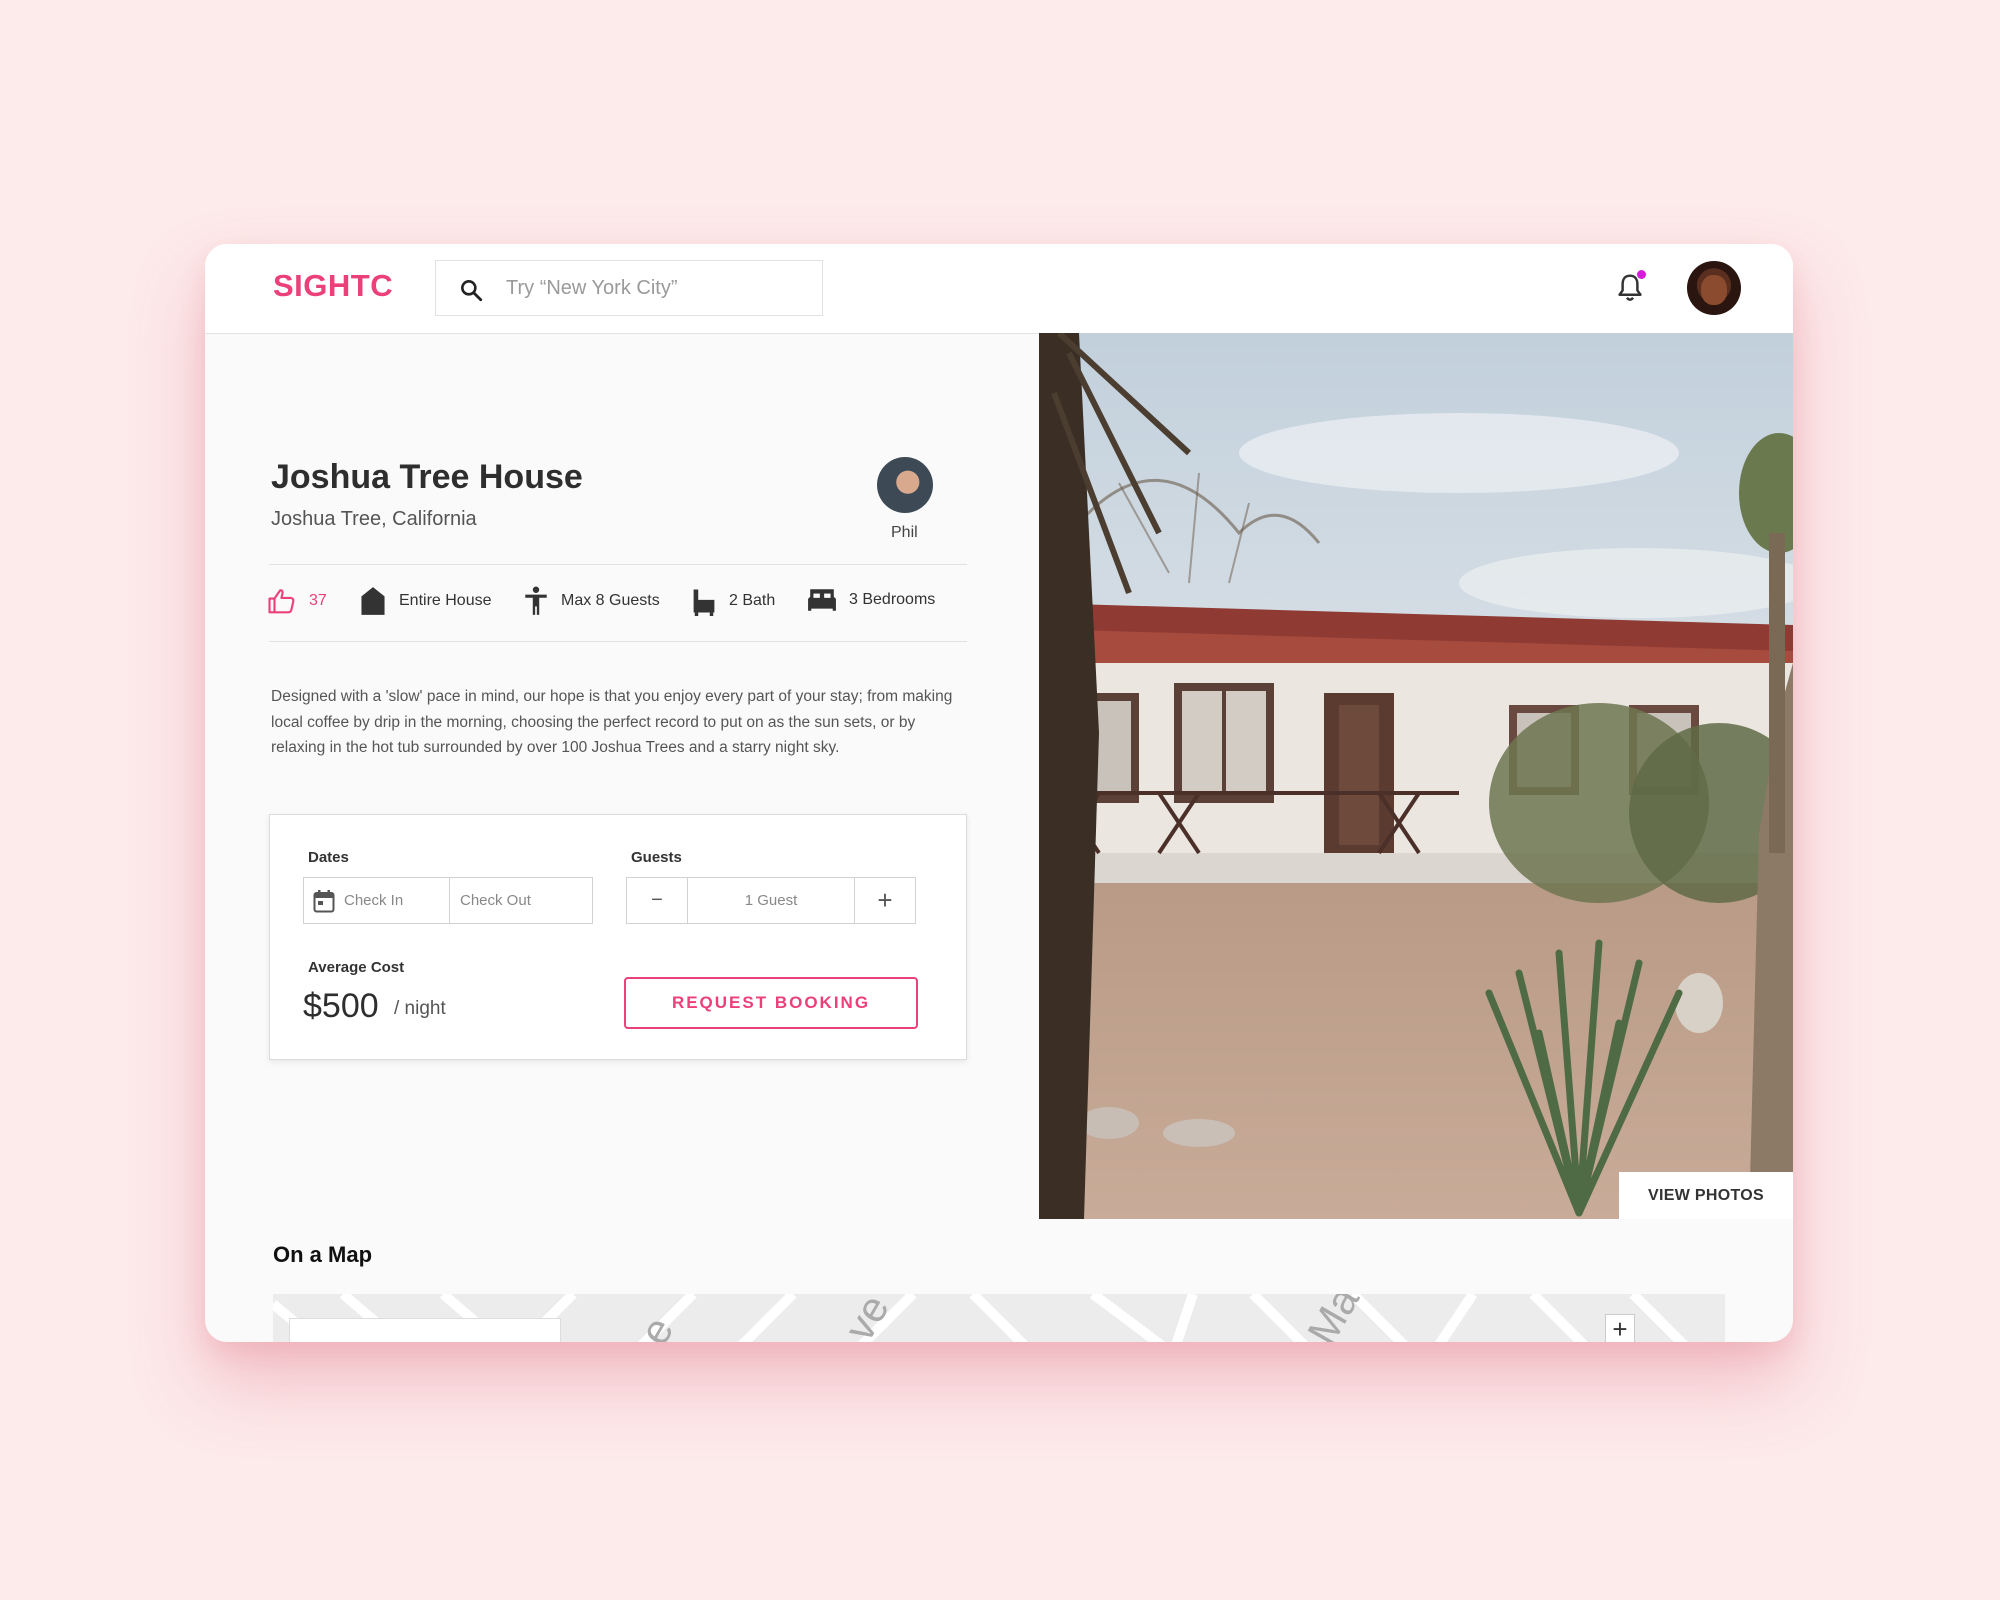 Image resolution: width=2000 pixels, height=1600 pixels. What do you see at coordinates (427, 477) in the screenshot?
I see `listing-title: Joshua Tree House` at bounding box center [427, 477].